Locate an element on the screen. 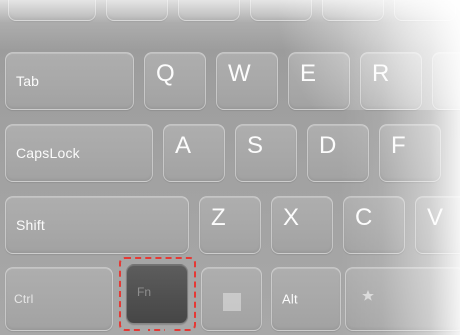 The width and height of the screenshot is (460, 335). key-label: Ctrl is located at coordinates (24, 299).